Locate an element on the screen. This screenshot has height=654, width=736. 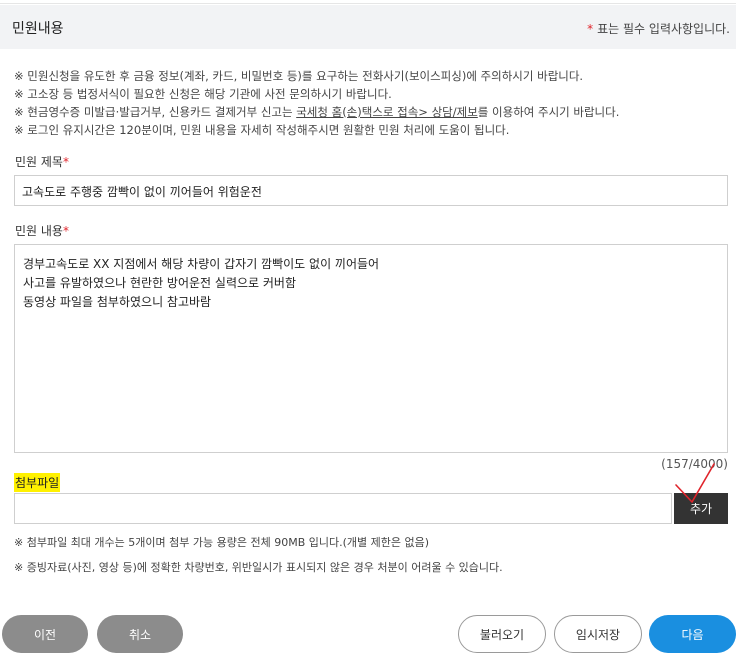
cancel-button: 취소 is located at coordinates (140, 634).